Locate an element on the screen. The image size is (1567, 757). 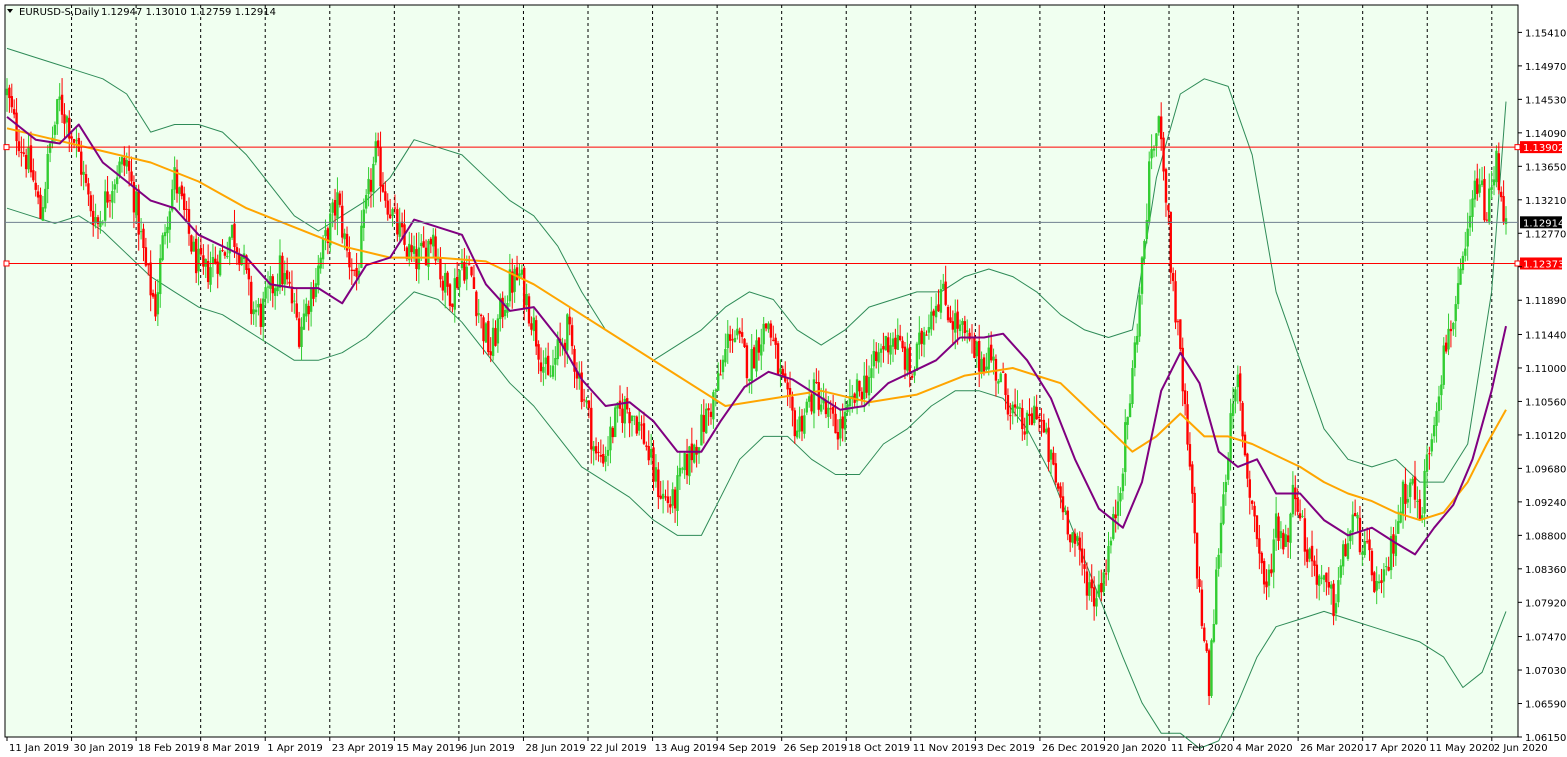
price-tick-label: 1.06590 is located at coordinates (1545, 705).